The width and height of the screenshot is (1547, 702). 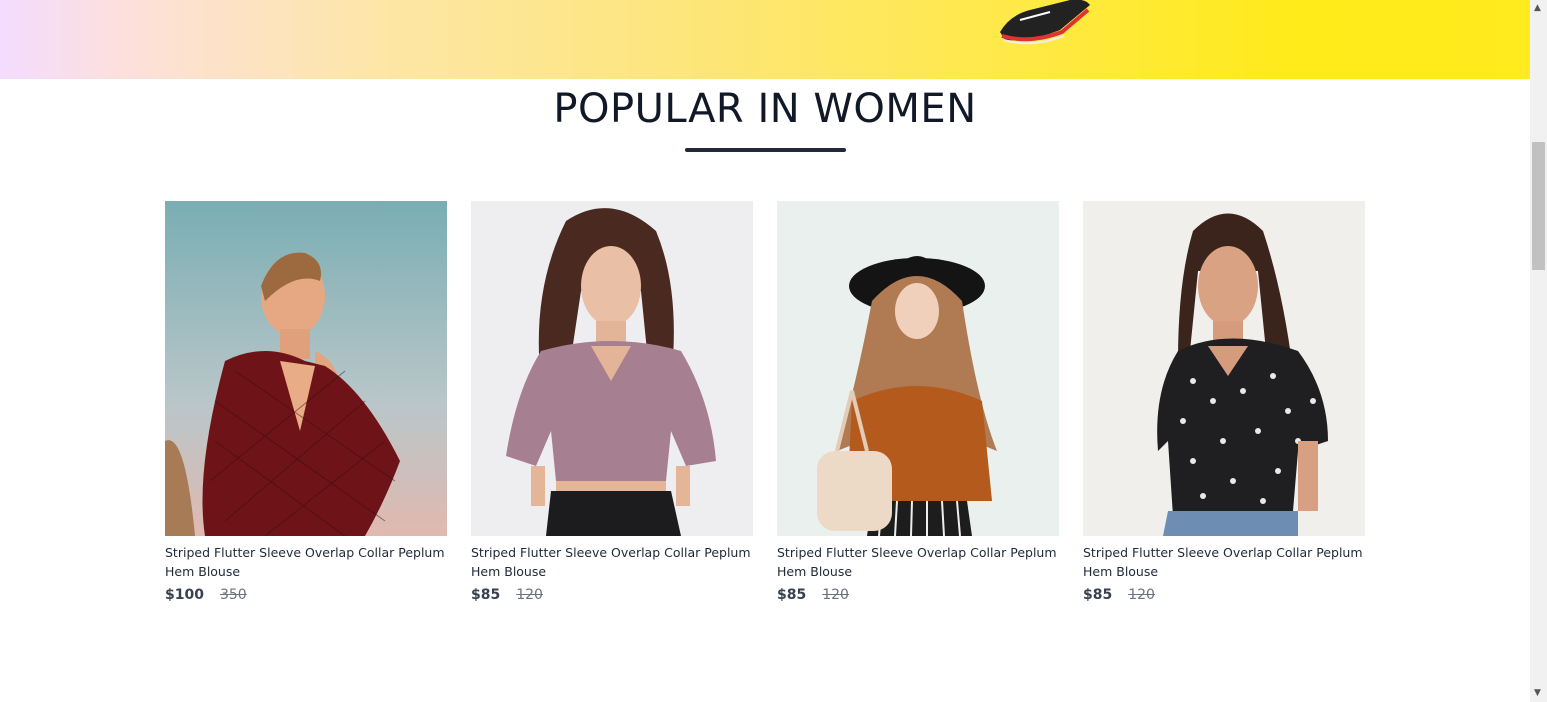 What do you see at coordinates (765, 150) in the screenshot?
I see `title-underline` at bounding box center [765, 150].